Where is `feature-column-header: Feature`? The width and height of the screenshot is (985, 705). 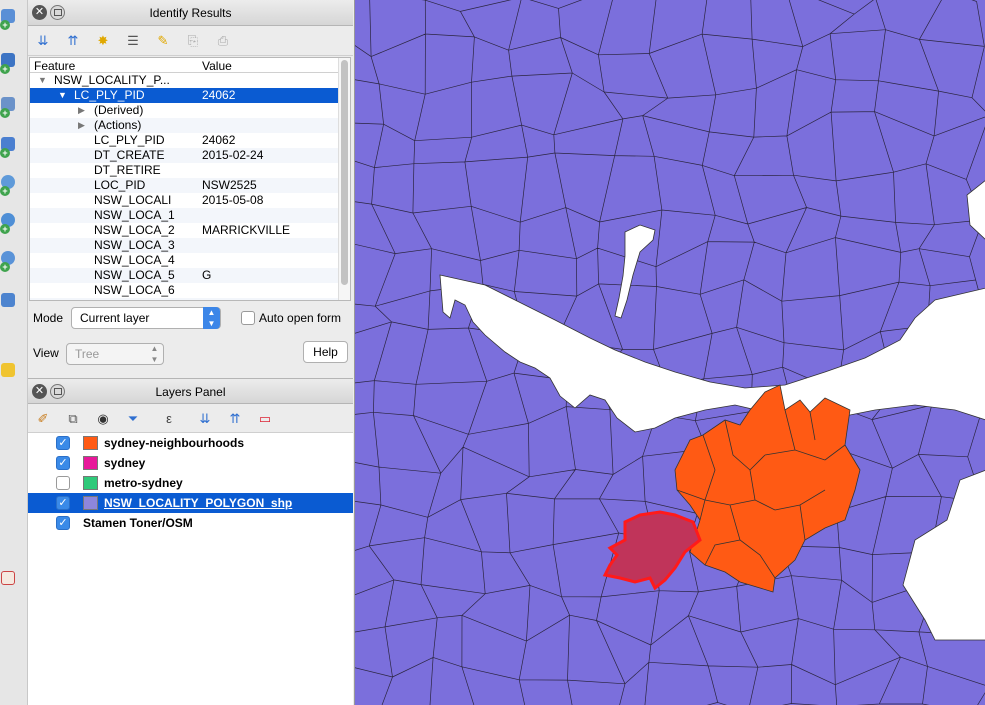
feature-column-header: Feature is located at coordinates (54, 66).